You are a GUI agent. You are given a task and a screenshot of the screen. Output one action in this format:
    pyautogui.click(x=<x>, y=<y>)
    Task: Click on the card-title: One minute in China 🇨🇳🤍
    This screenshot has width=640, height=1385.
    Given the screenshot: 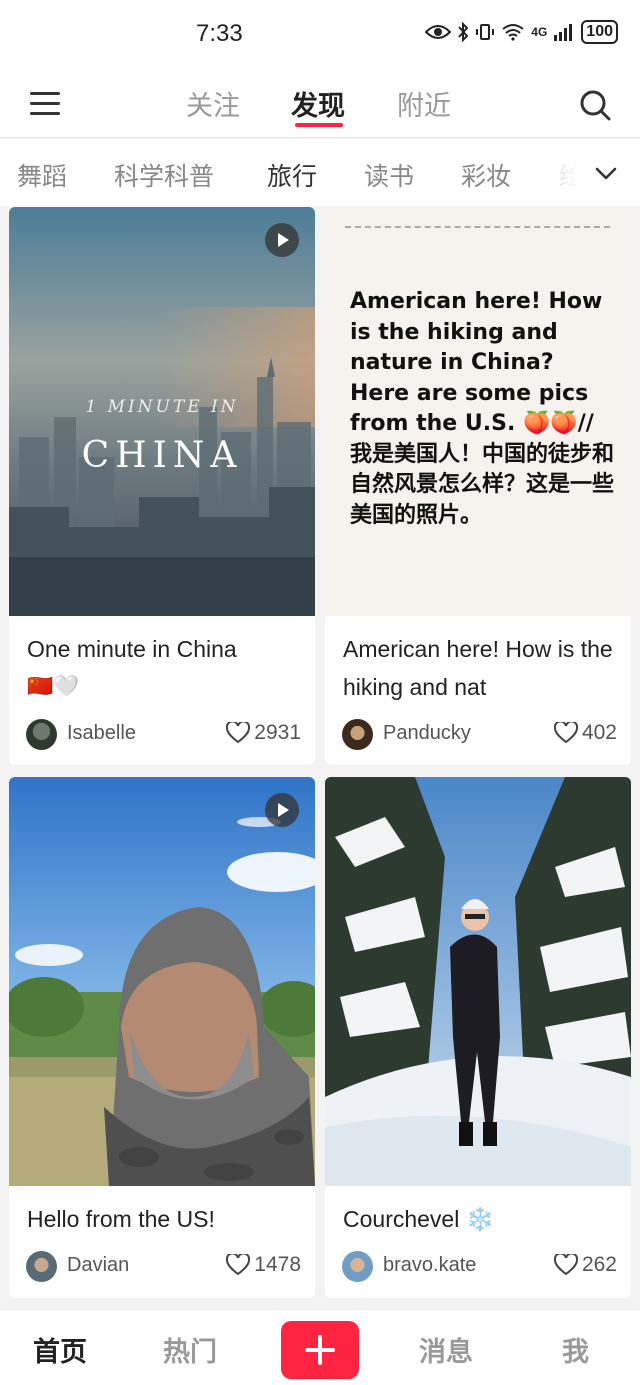 What is the action you would take?
    pyautogui.click(x=162, y=668)
    